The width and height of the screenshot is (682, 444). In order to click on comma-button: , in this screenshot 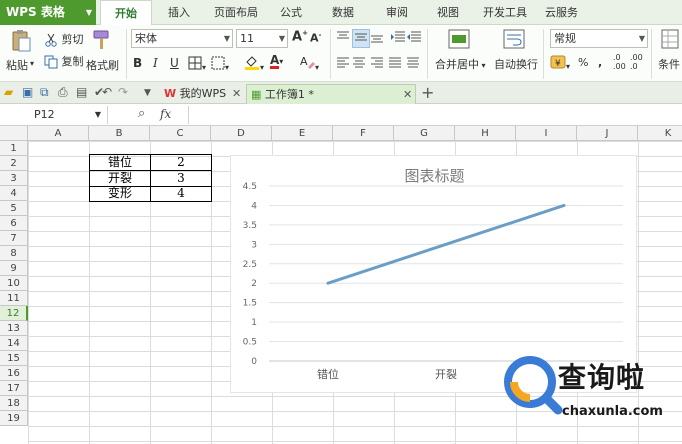, I will do `click(600, 62)`.